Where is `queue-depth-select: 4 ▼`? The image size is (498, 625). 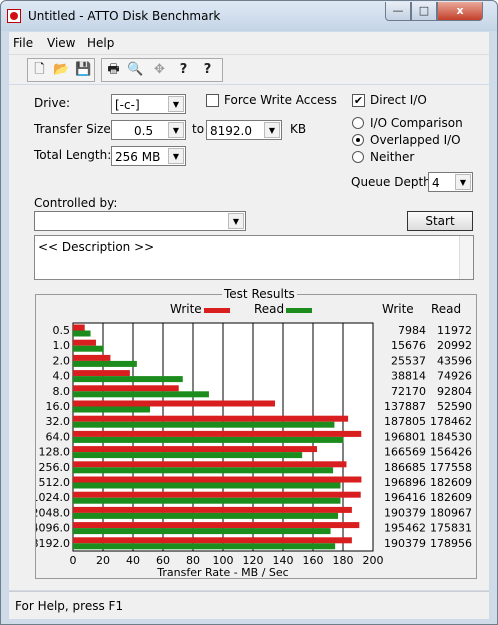
queue-depth-select: 4 ▼ is located at coordinates (450, 182).